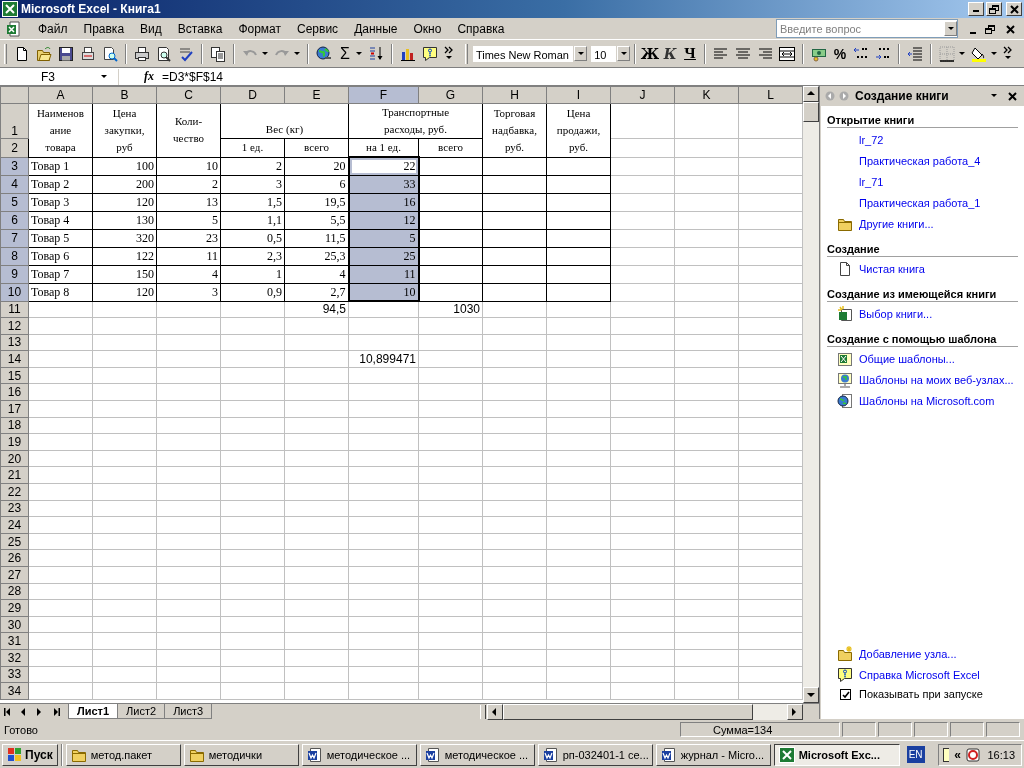 The height and width of the screenshot is (768, 1024). What do you see at coordinates (650, 53) in the screenshot?
I see `bold-button: Ж` at bounding box center [650, 53].